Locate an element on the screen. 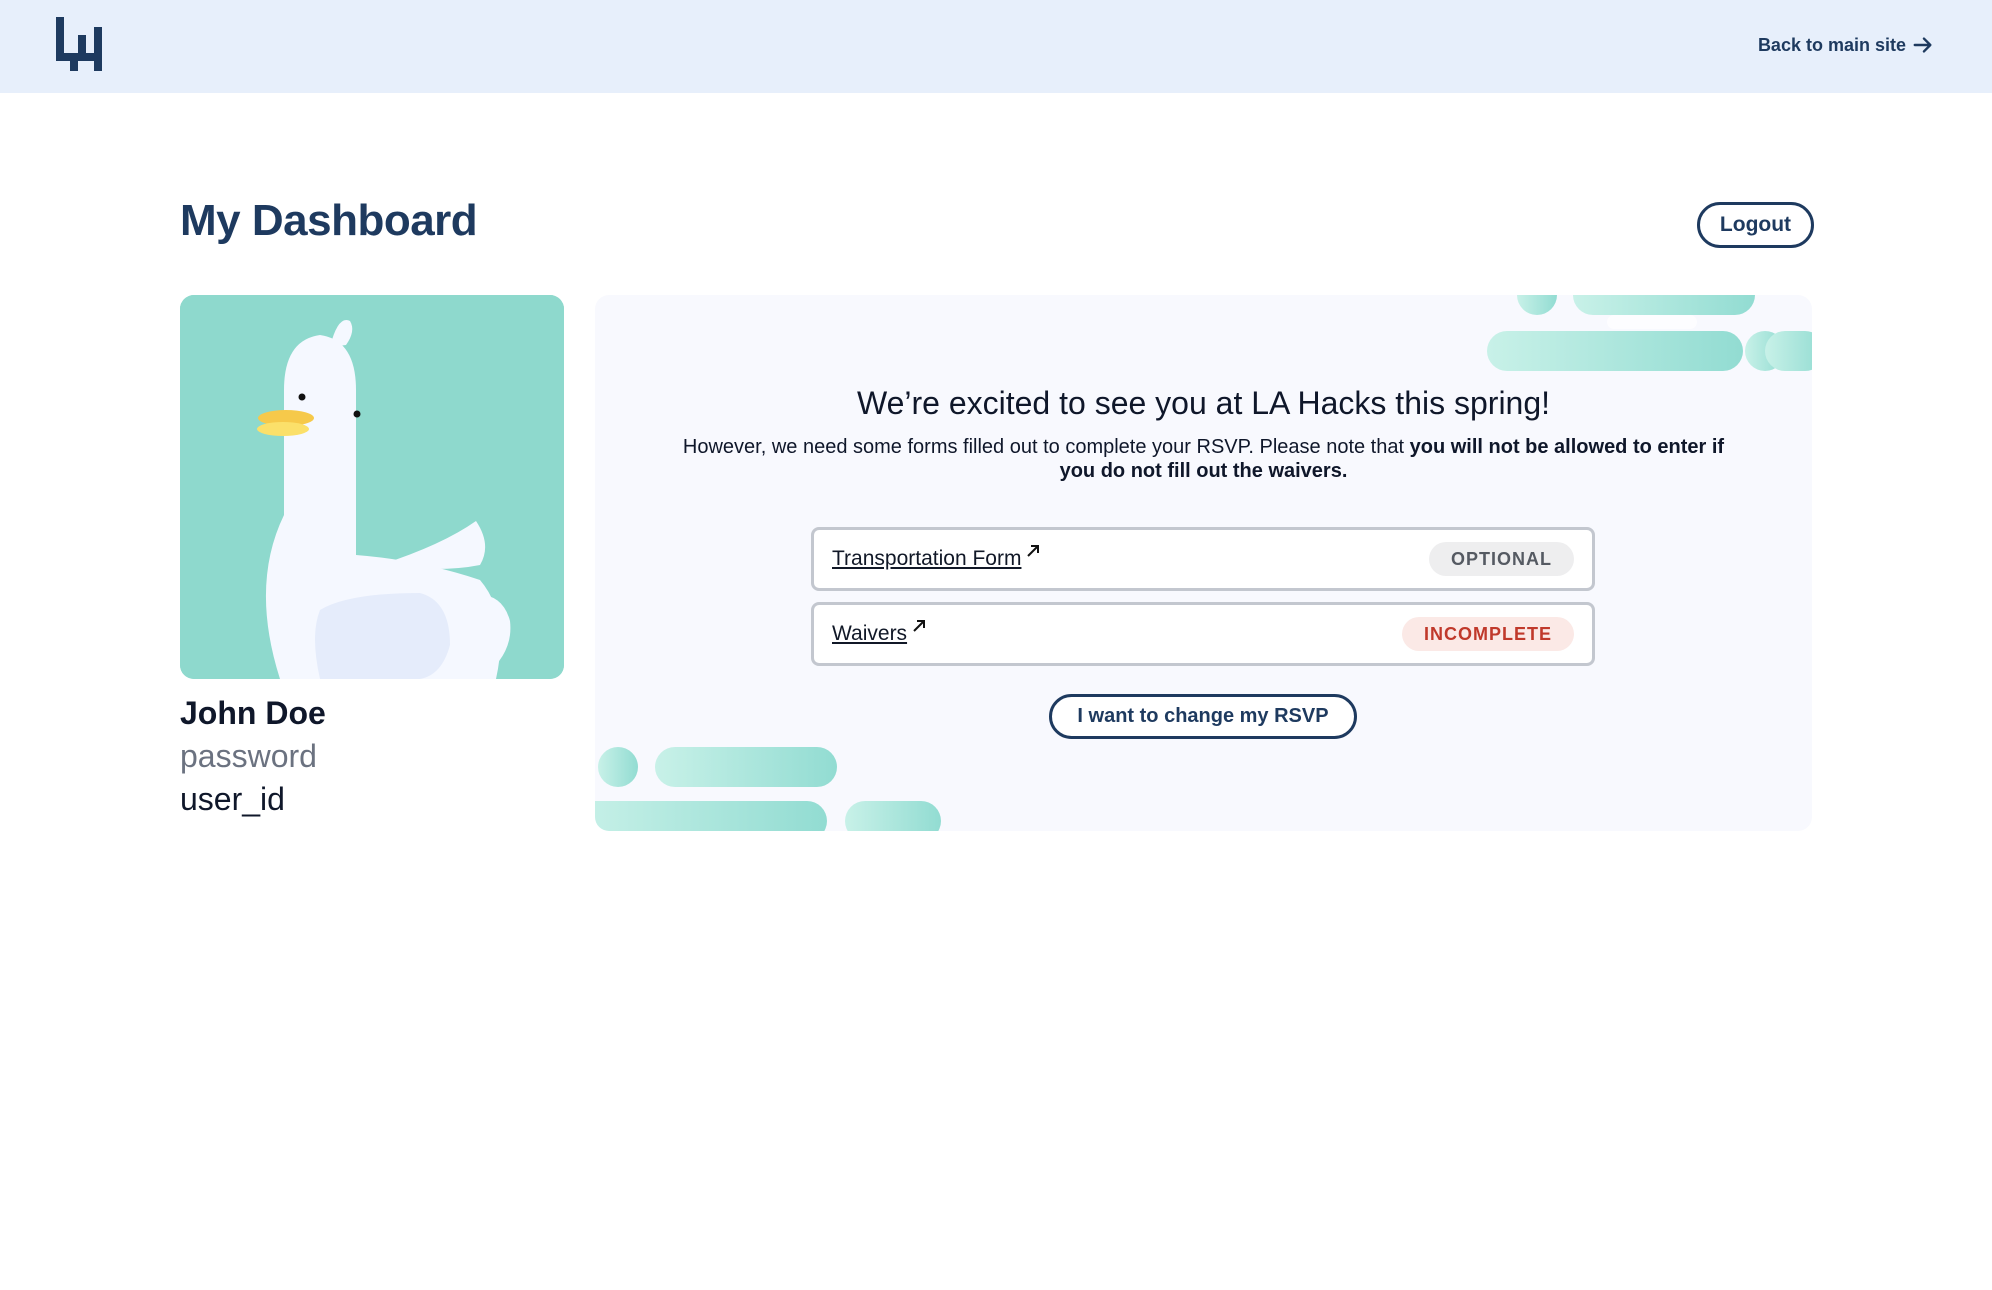  waivers-form-link: Waivers is located at coordinates (879, 633).